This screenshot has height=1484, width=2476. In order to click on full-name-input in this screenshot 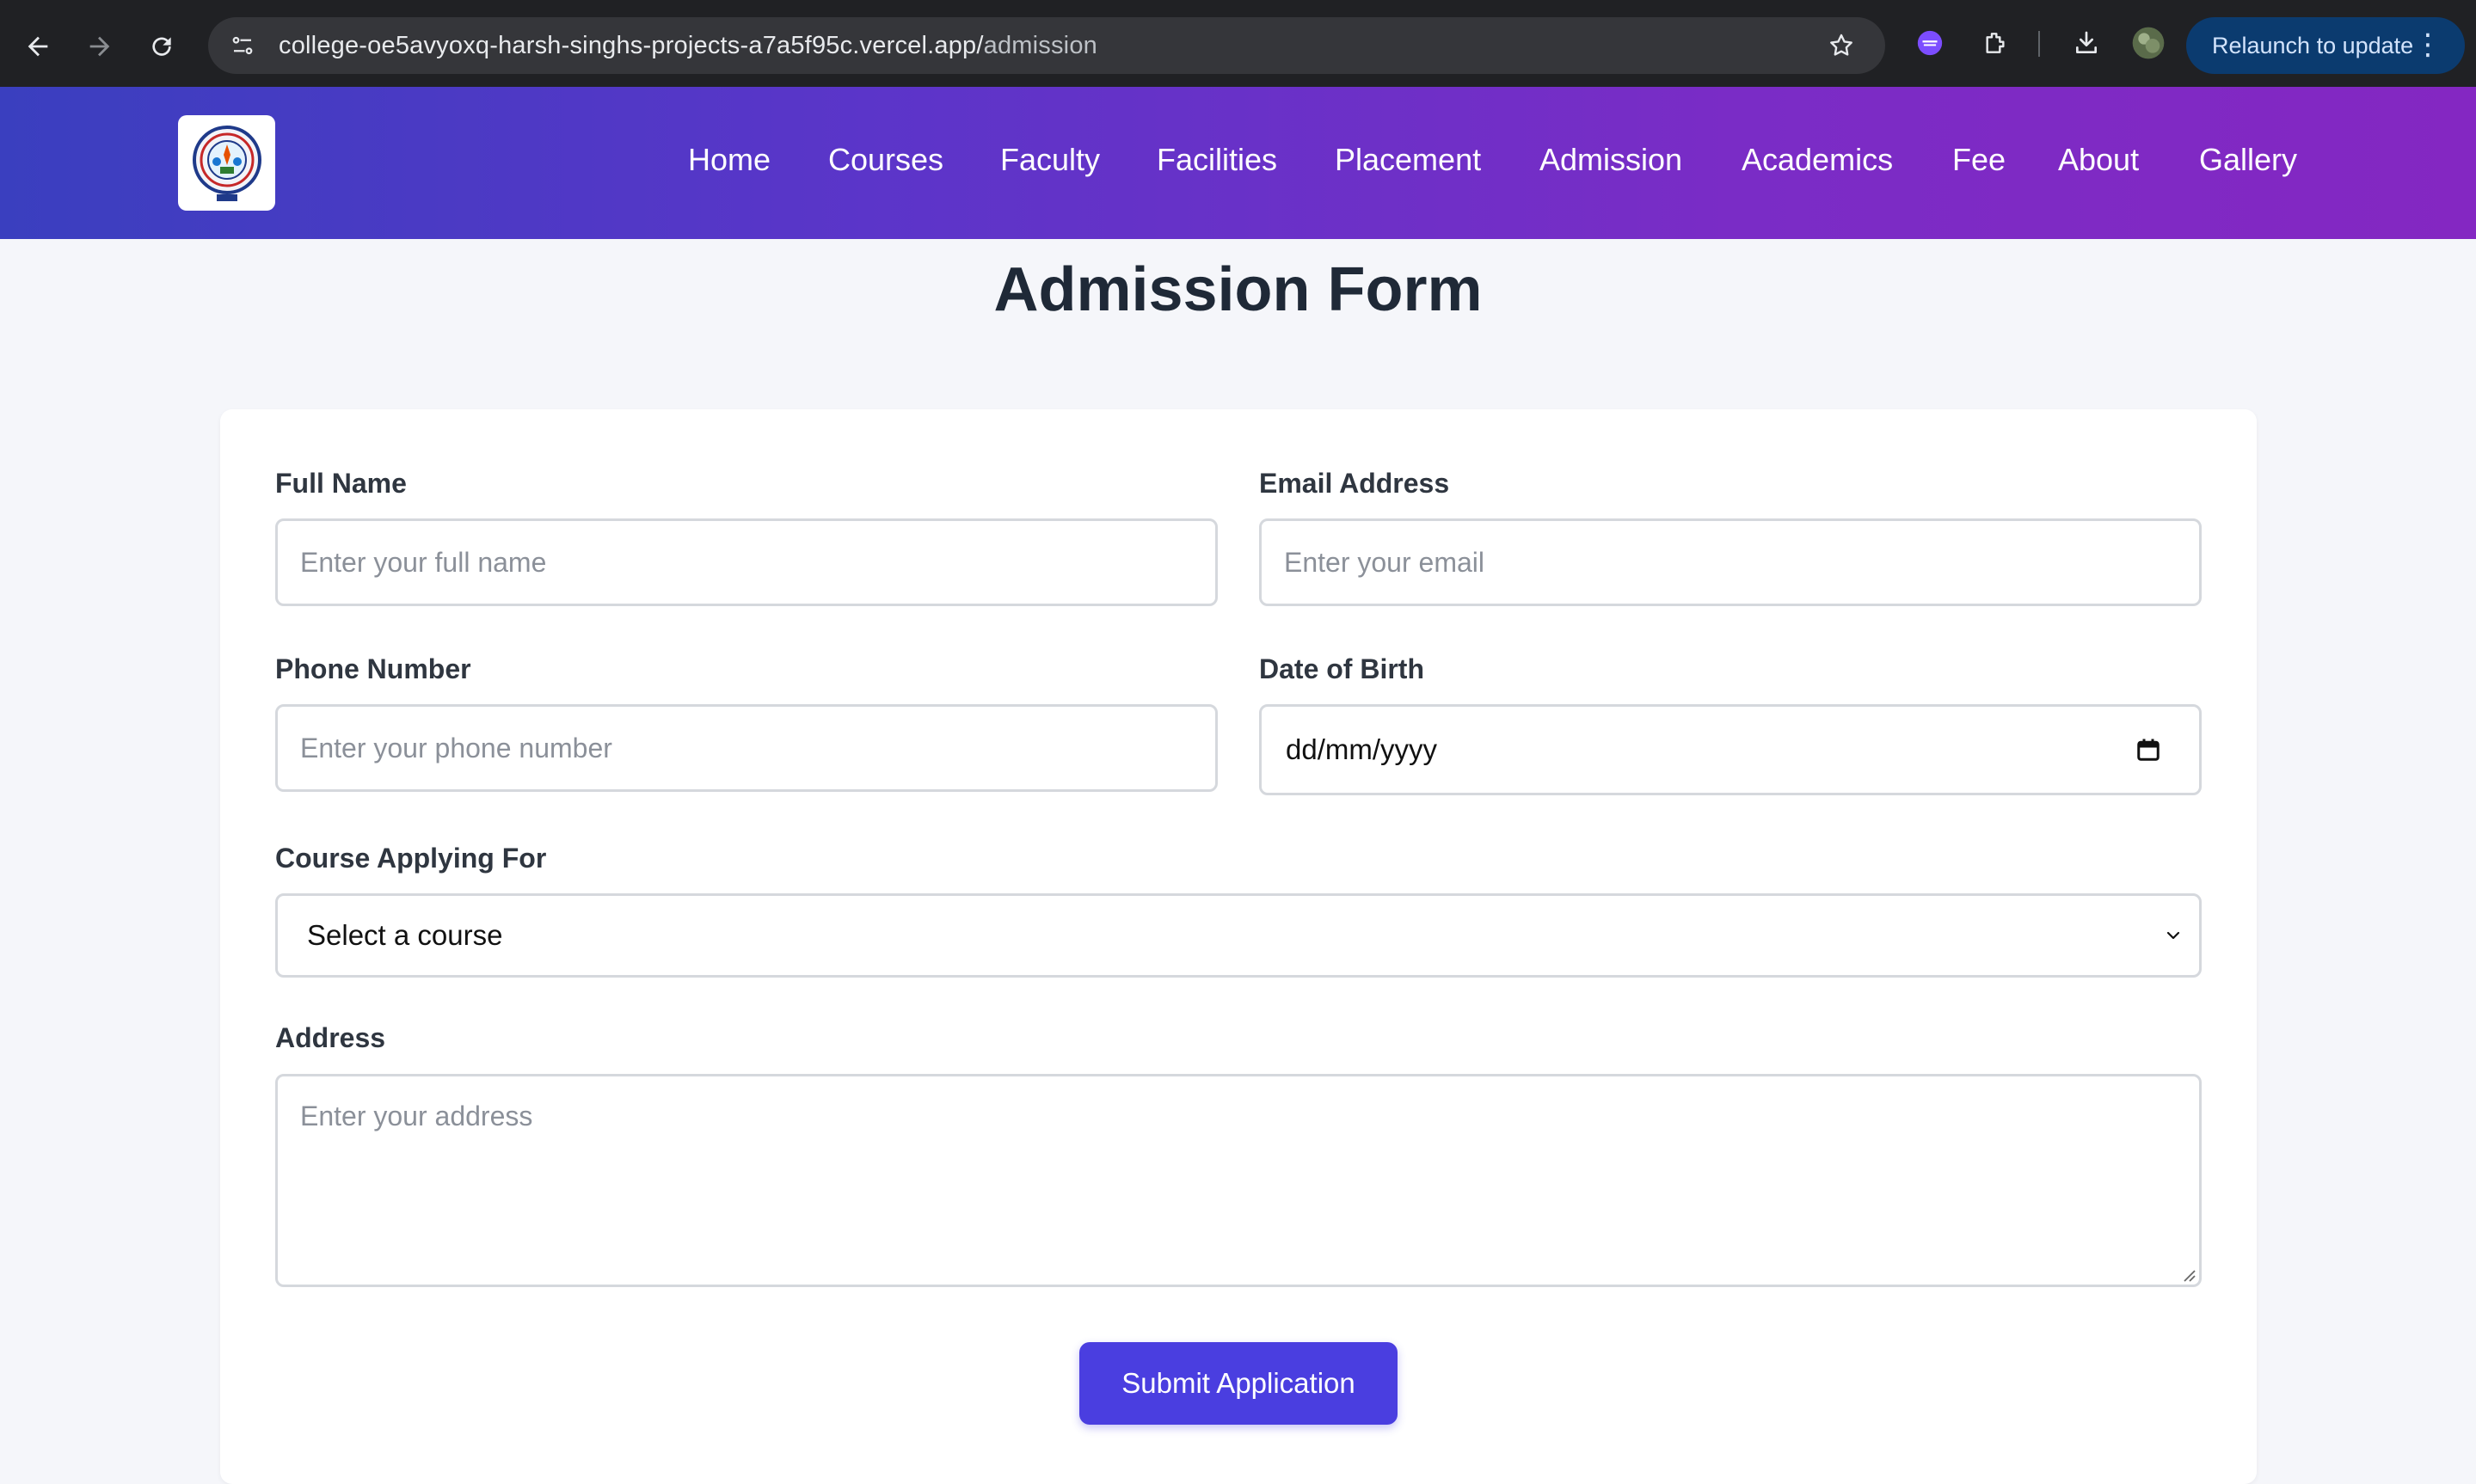, I will do `click(746, 562)`.